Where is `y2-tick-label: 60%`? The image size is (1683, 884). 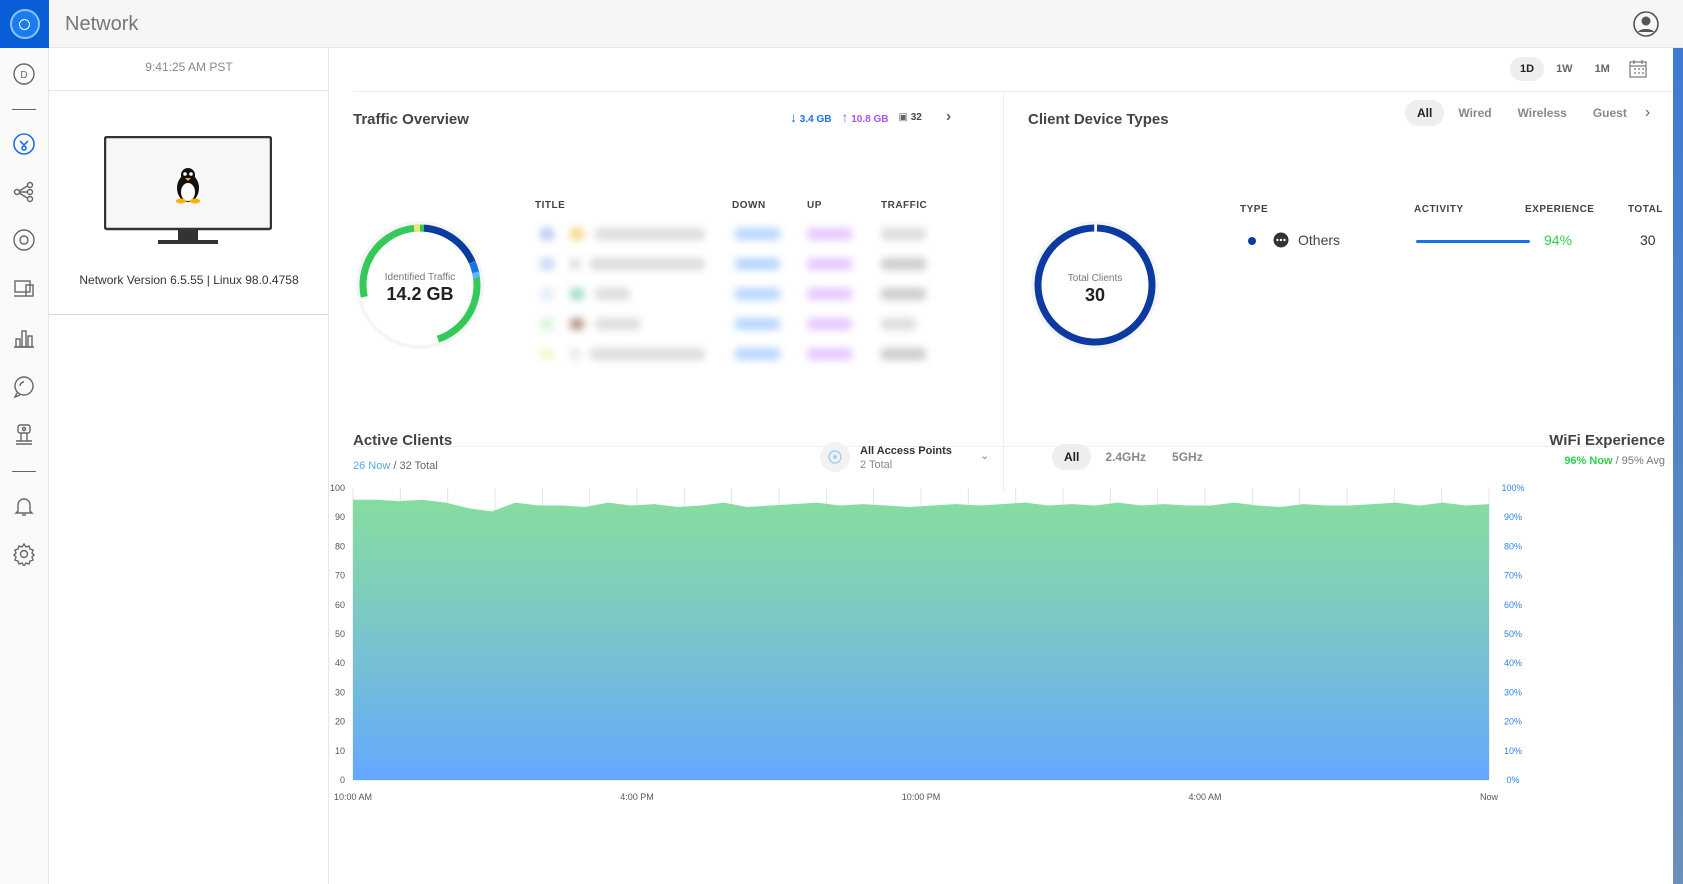
y2-tick-label: 60% is located at coordinates (1513, 605).